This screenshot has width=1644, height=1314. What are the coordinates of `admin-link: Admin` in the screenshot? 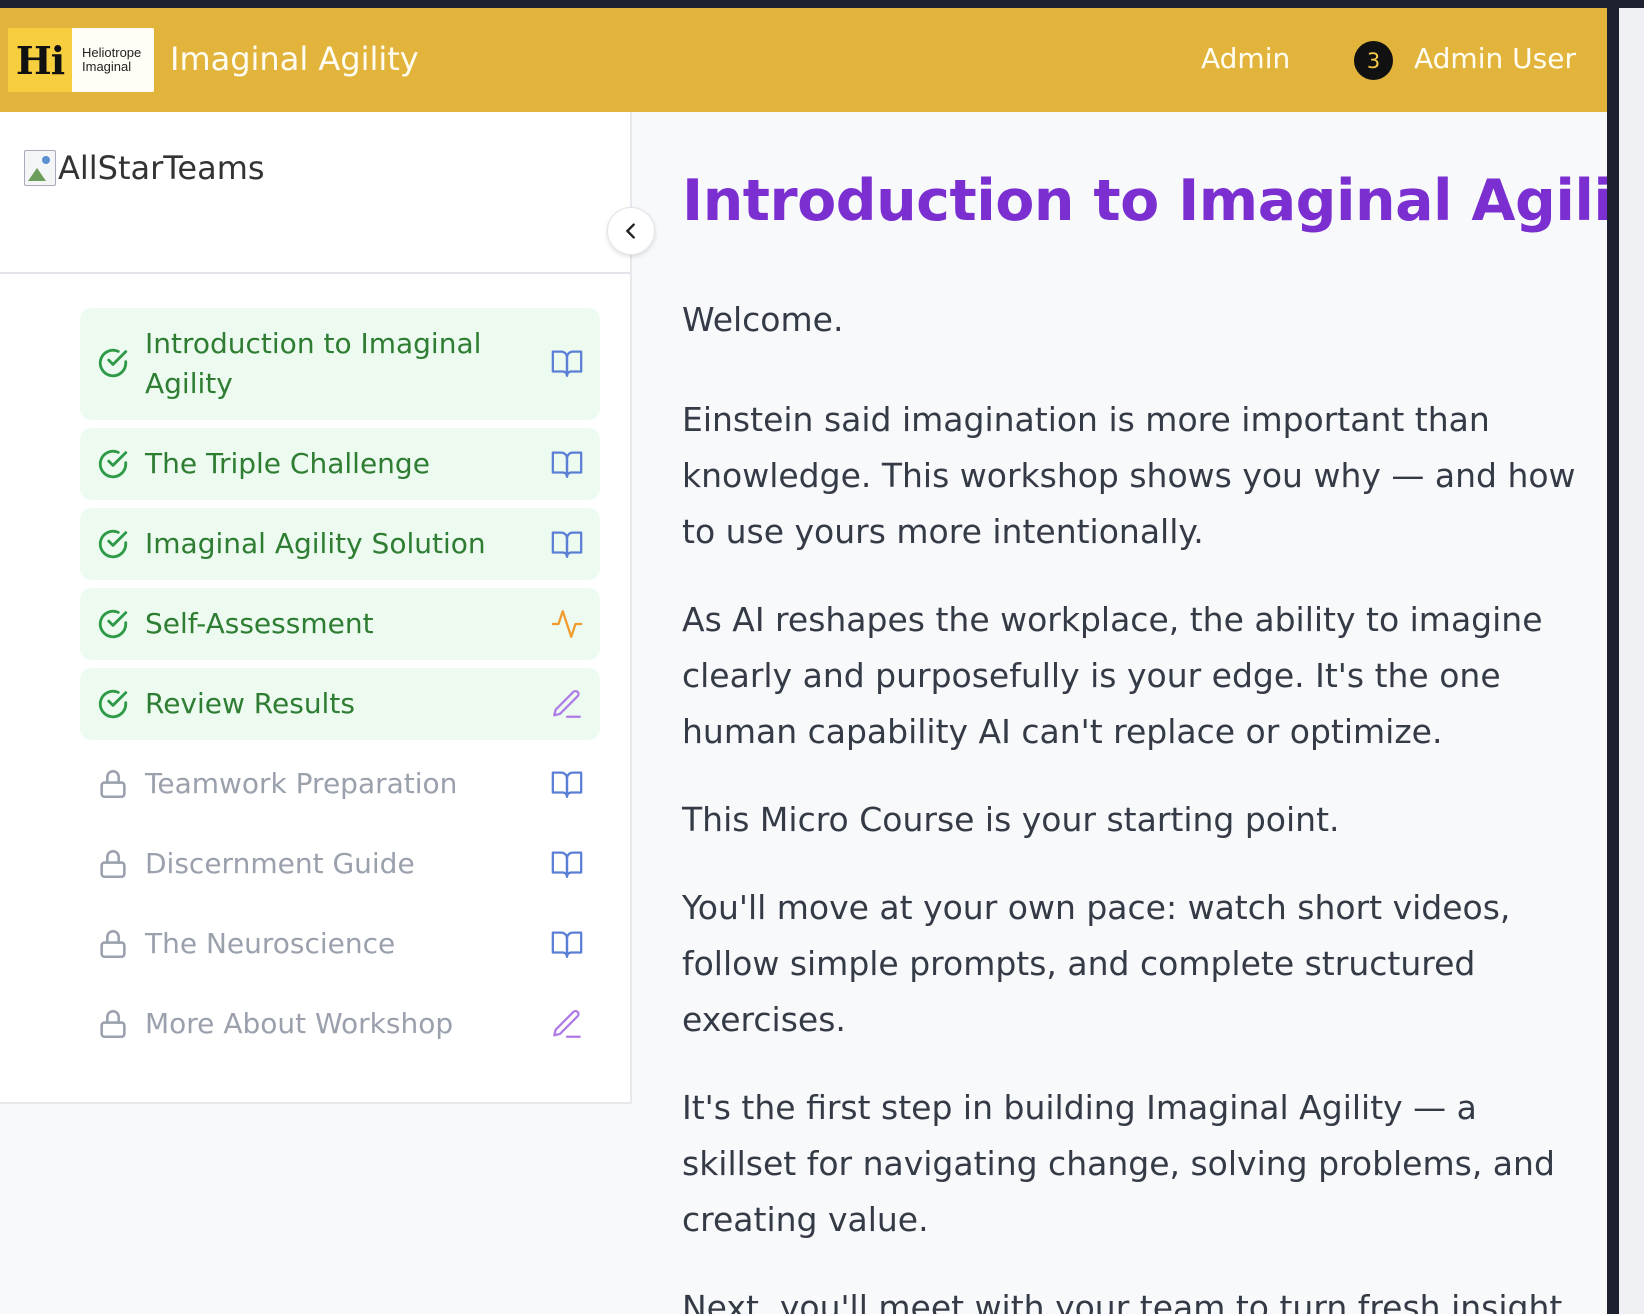 It's located at (1245, 58).